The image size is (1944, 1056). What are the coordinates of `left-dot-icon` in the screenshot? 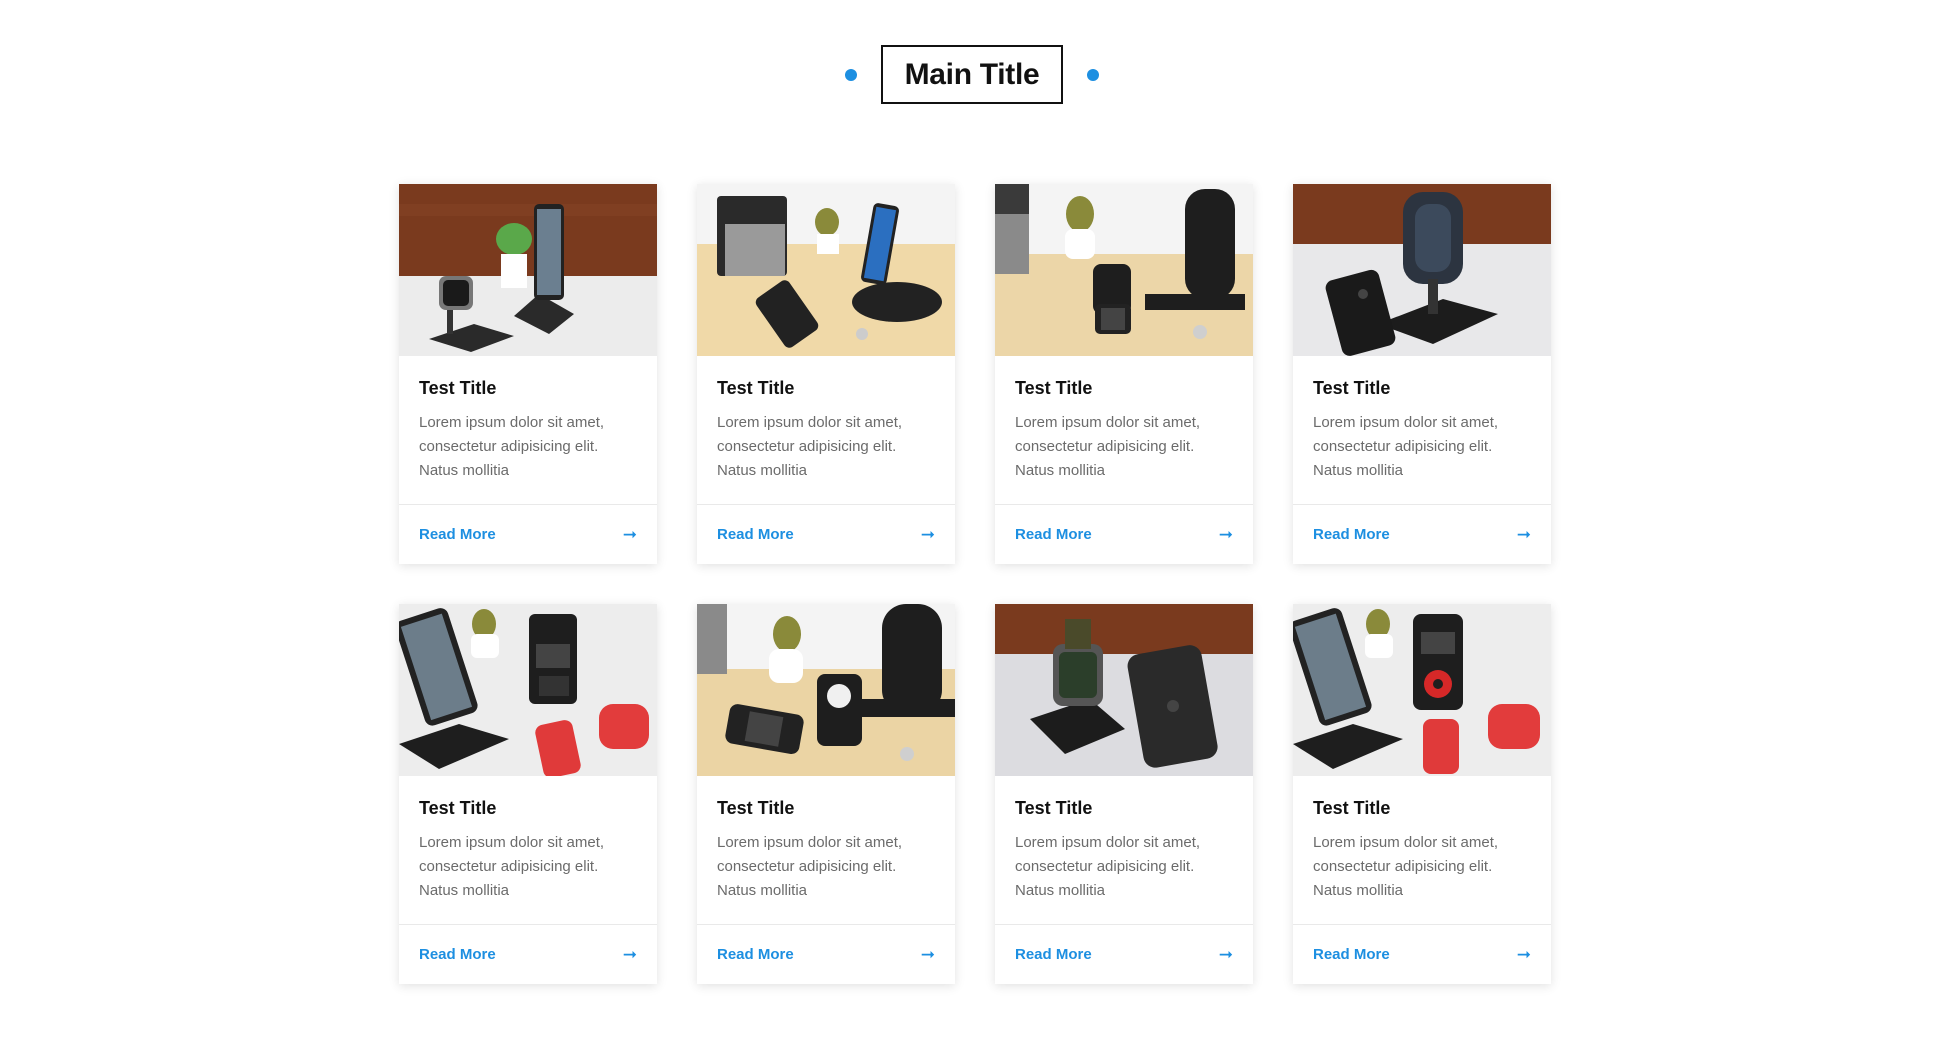 It's located at (850, 74).